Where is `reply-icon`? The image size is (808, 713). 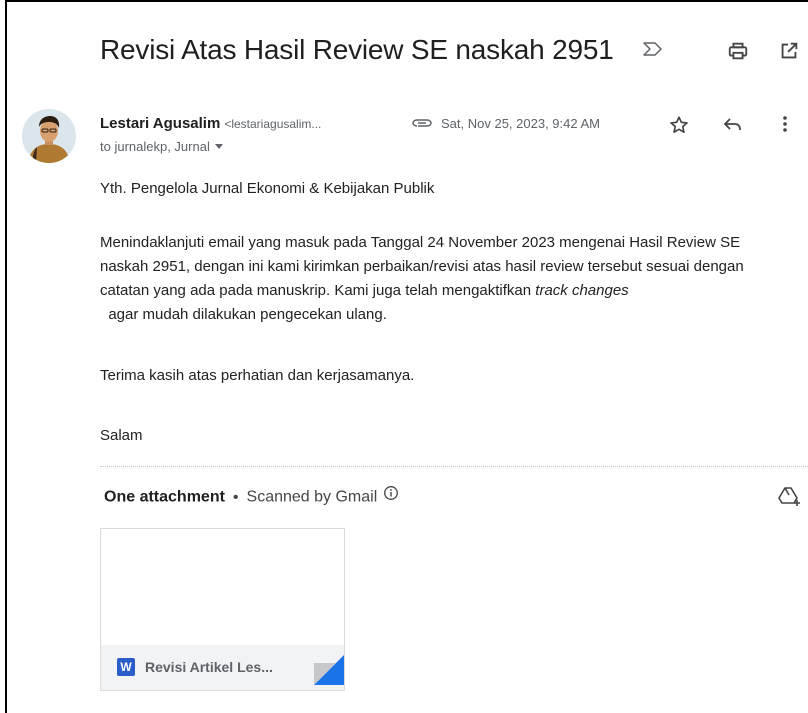 reply-icon is located at coordinates (733, 127).